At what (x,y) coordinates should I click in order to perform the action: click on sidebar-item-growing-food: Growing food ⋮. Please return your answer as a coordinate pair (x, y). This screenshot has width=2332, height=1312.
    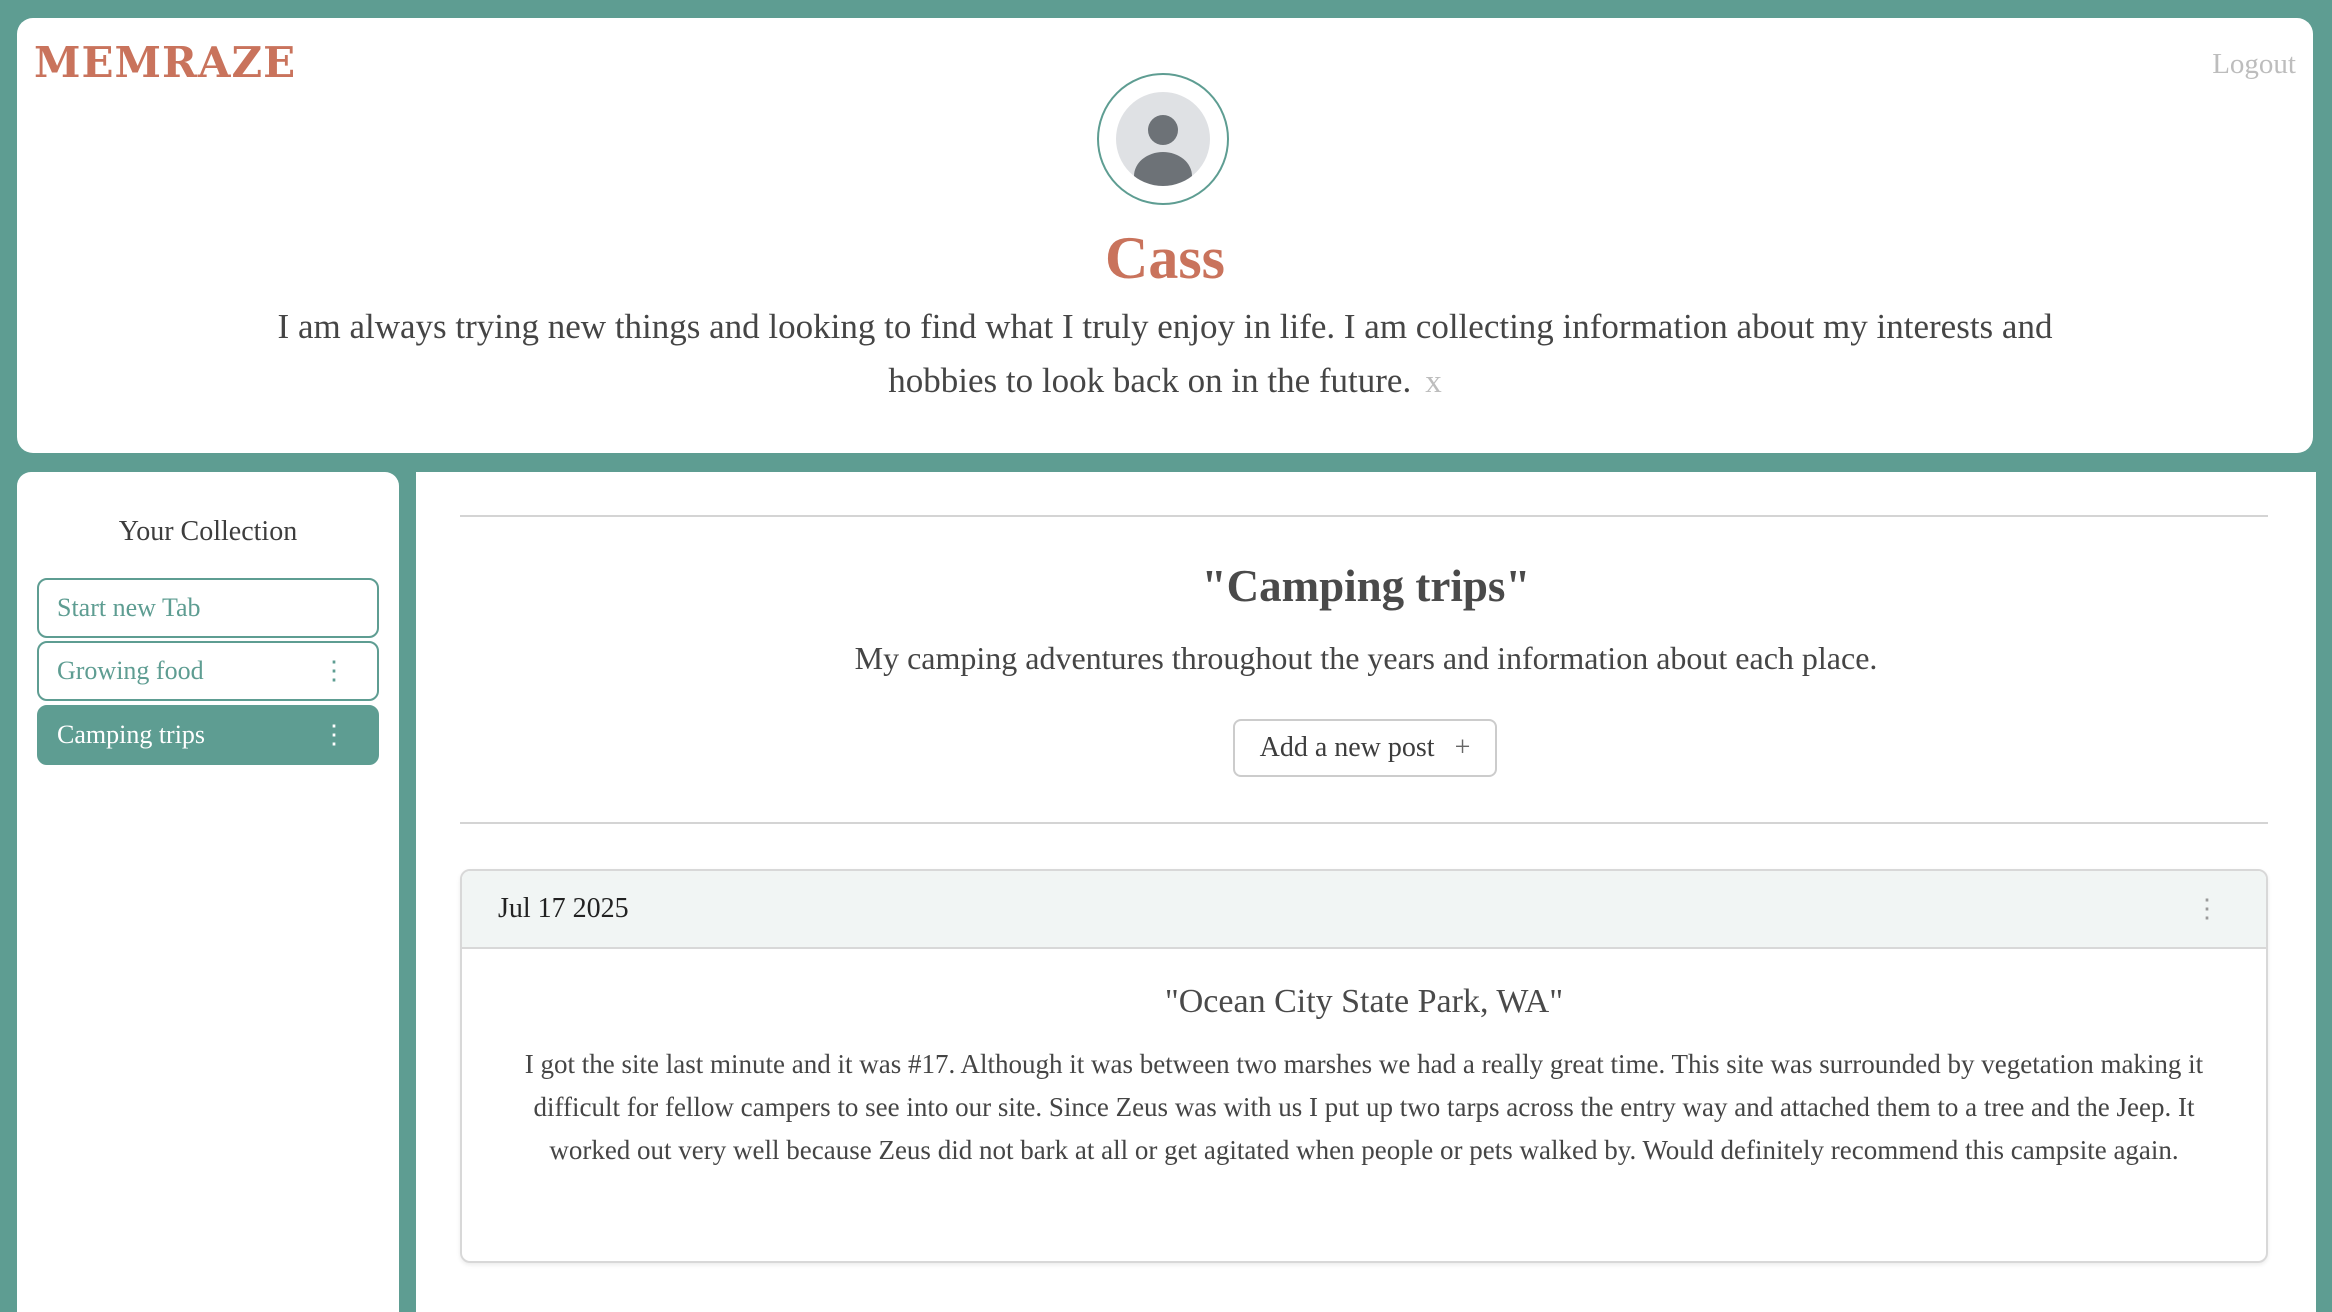
    Looking at the image, I should click on (208, 671).